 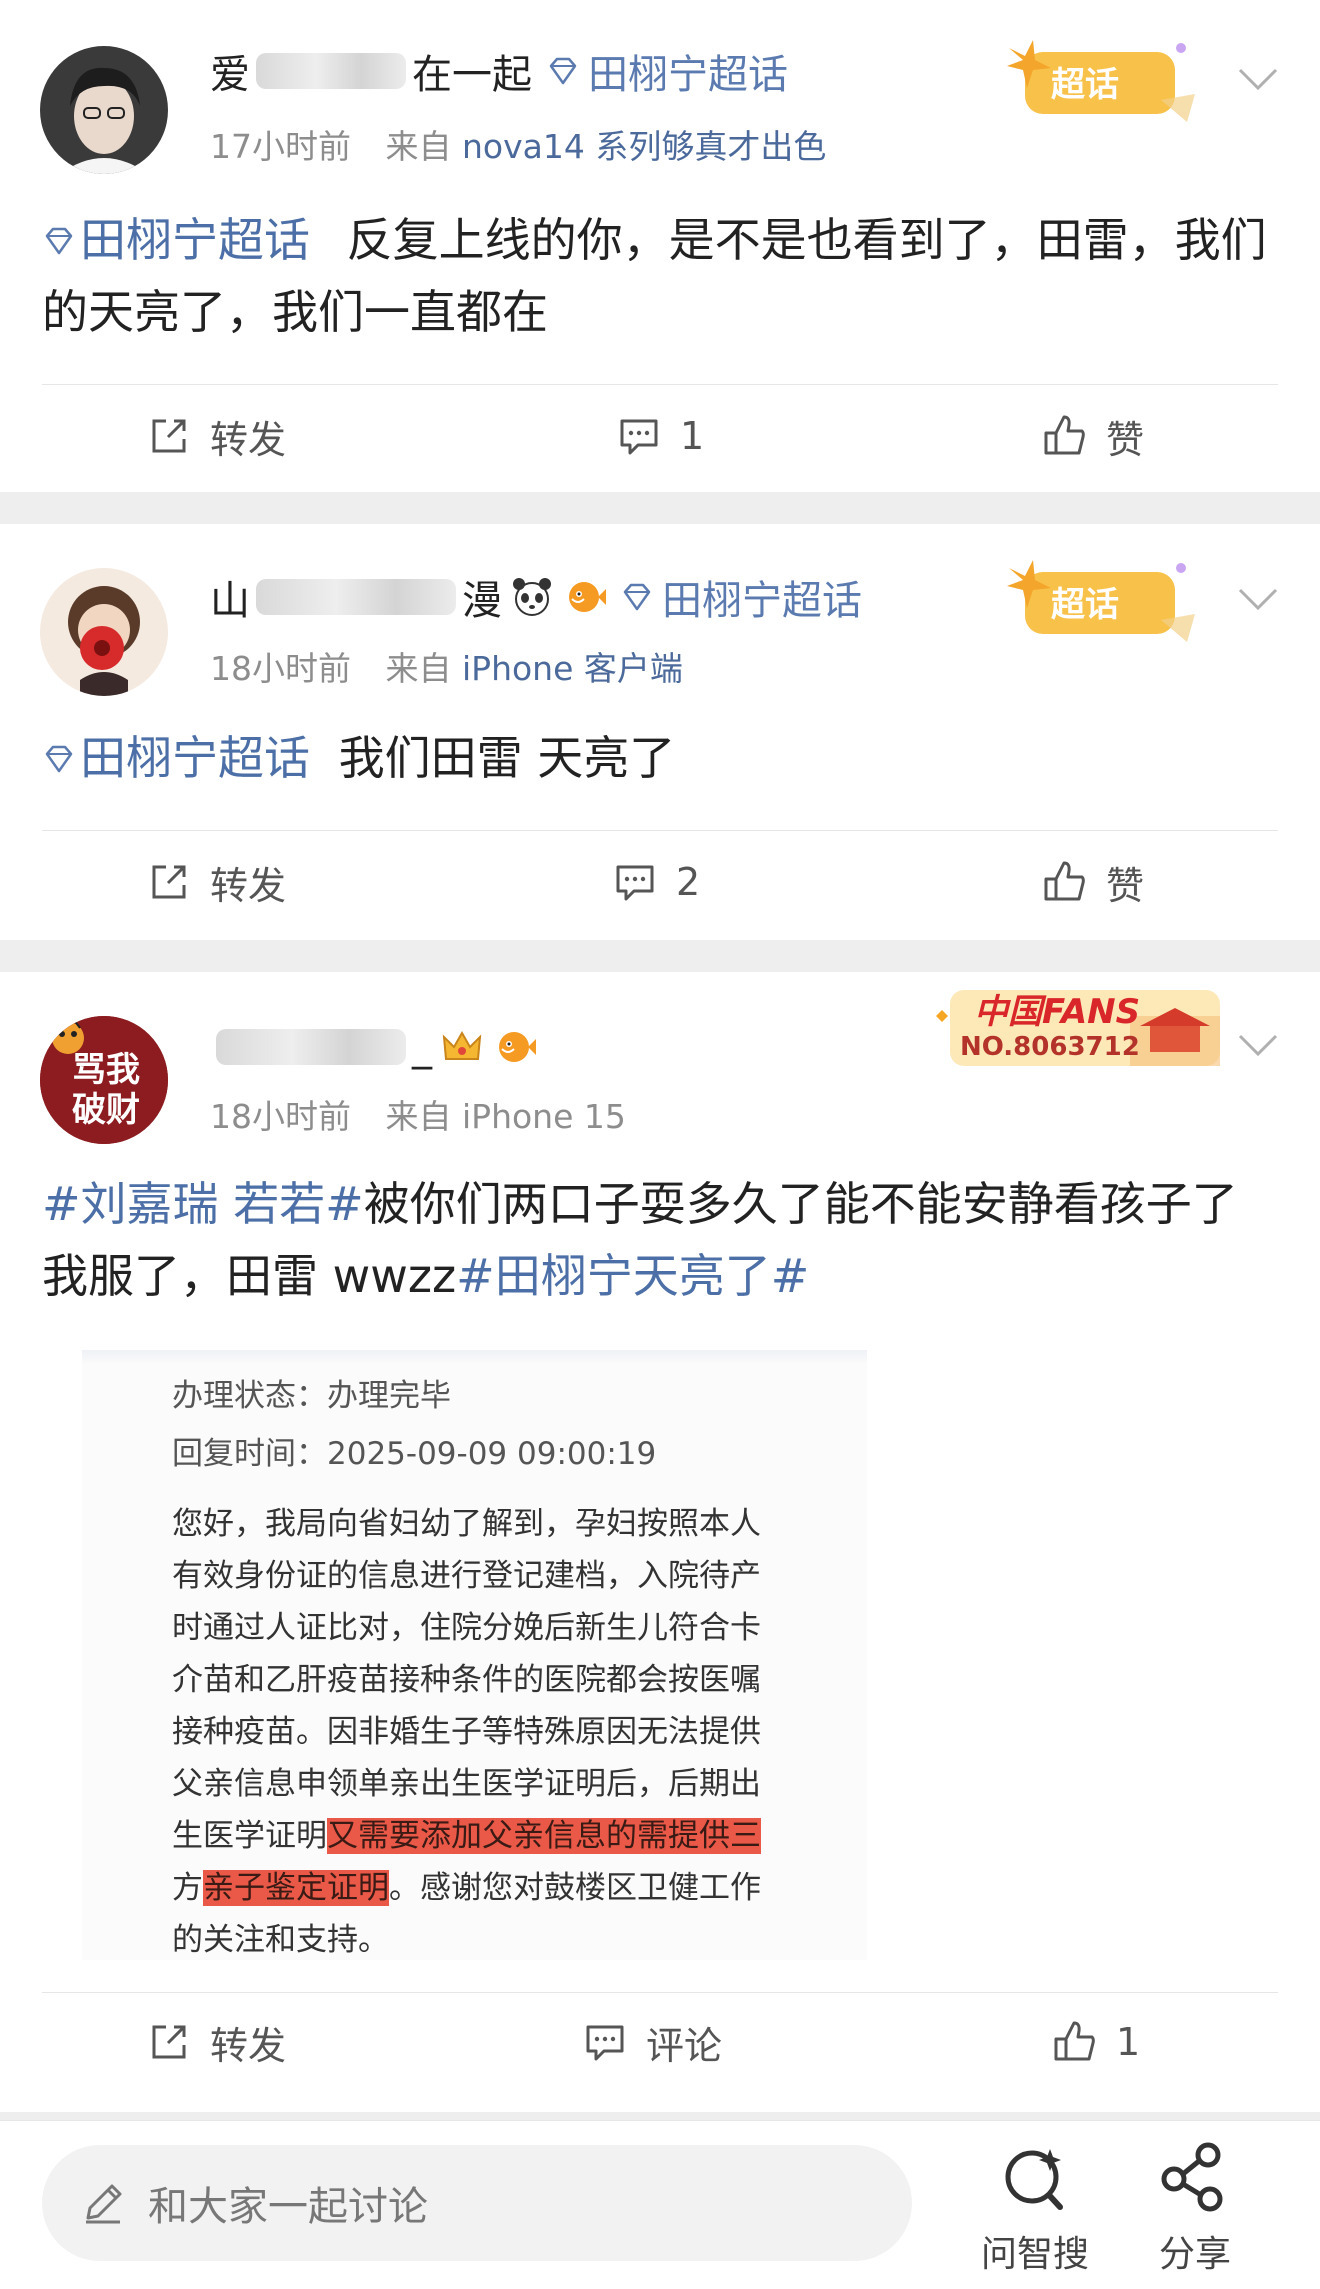 I want to click on source-device: iPhone 15, so click(x=544, y=1116).